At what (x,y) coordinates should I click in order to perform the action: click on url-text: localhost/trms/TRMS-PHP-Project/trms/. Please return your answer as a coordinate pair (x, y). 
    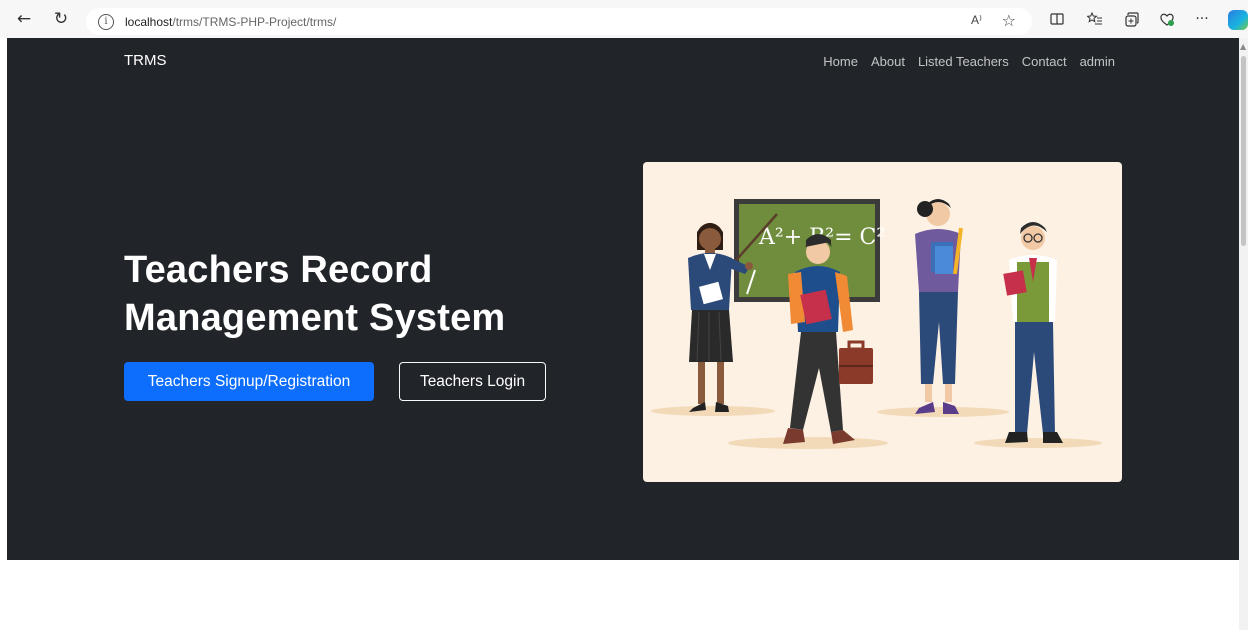
    Looking at the image, I should click on (230, 22).